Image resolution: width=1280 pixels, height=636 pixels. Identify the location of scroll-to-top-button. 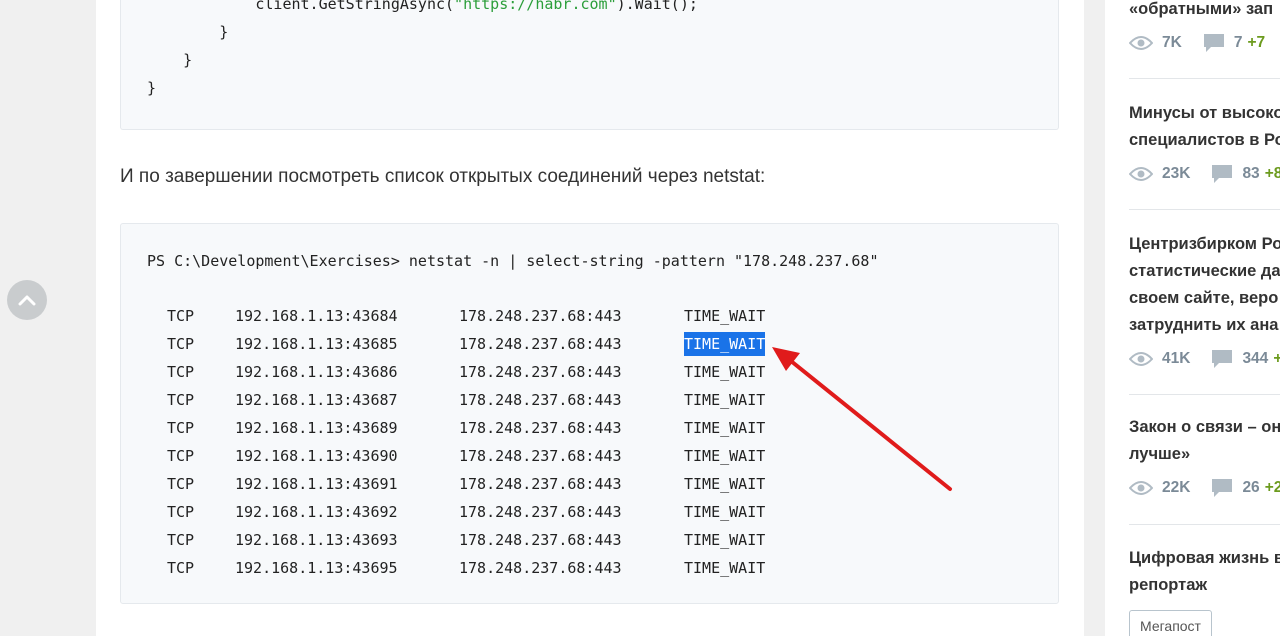
(27, 300).